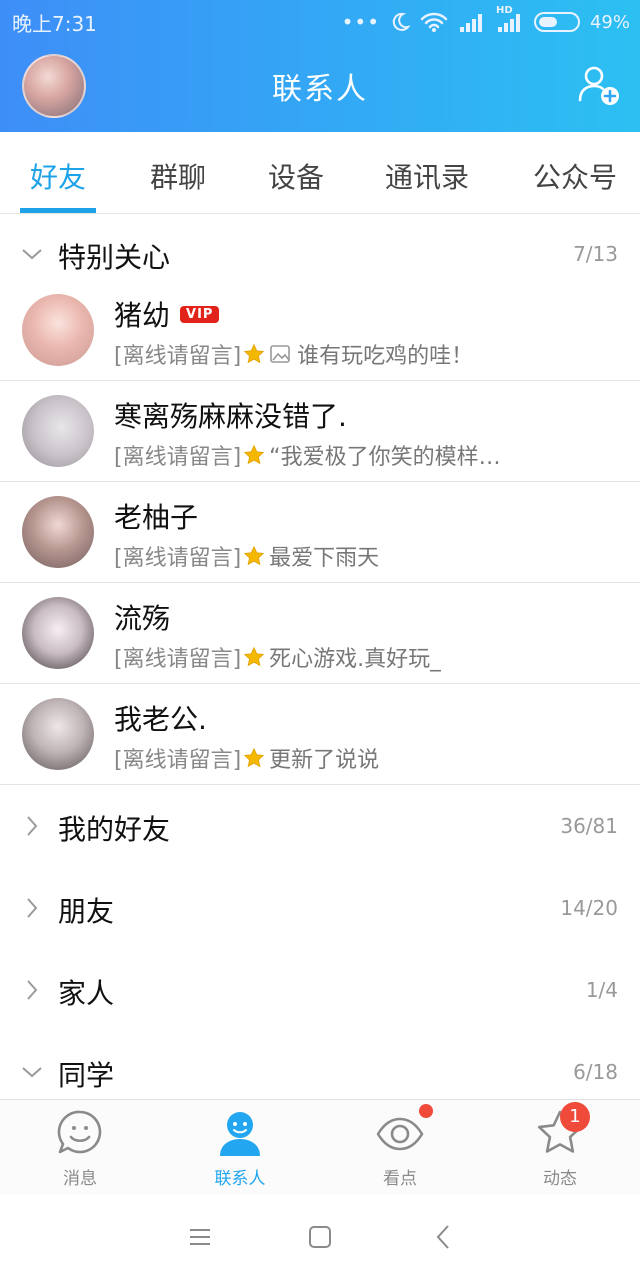 The width and height of the screenshot is (640, 1280). Describe the element at coordinates (560, 1148) in the screenshot. I see `nav-moments: 1 动态` at that location.